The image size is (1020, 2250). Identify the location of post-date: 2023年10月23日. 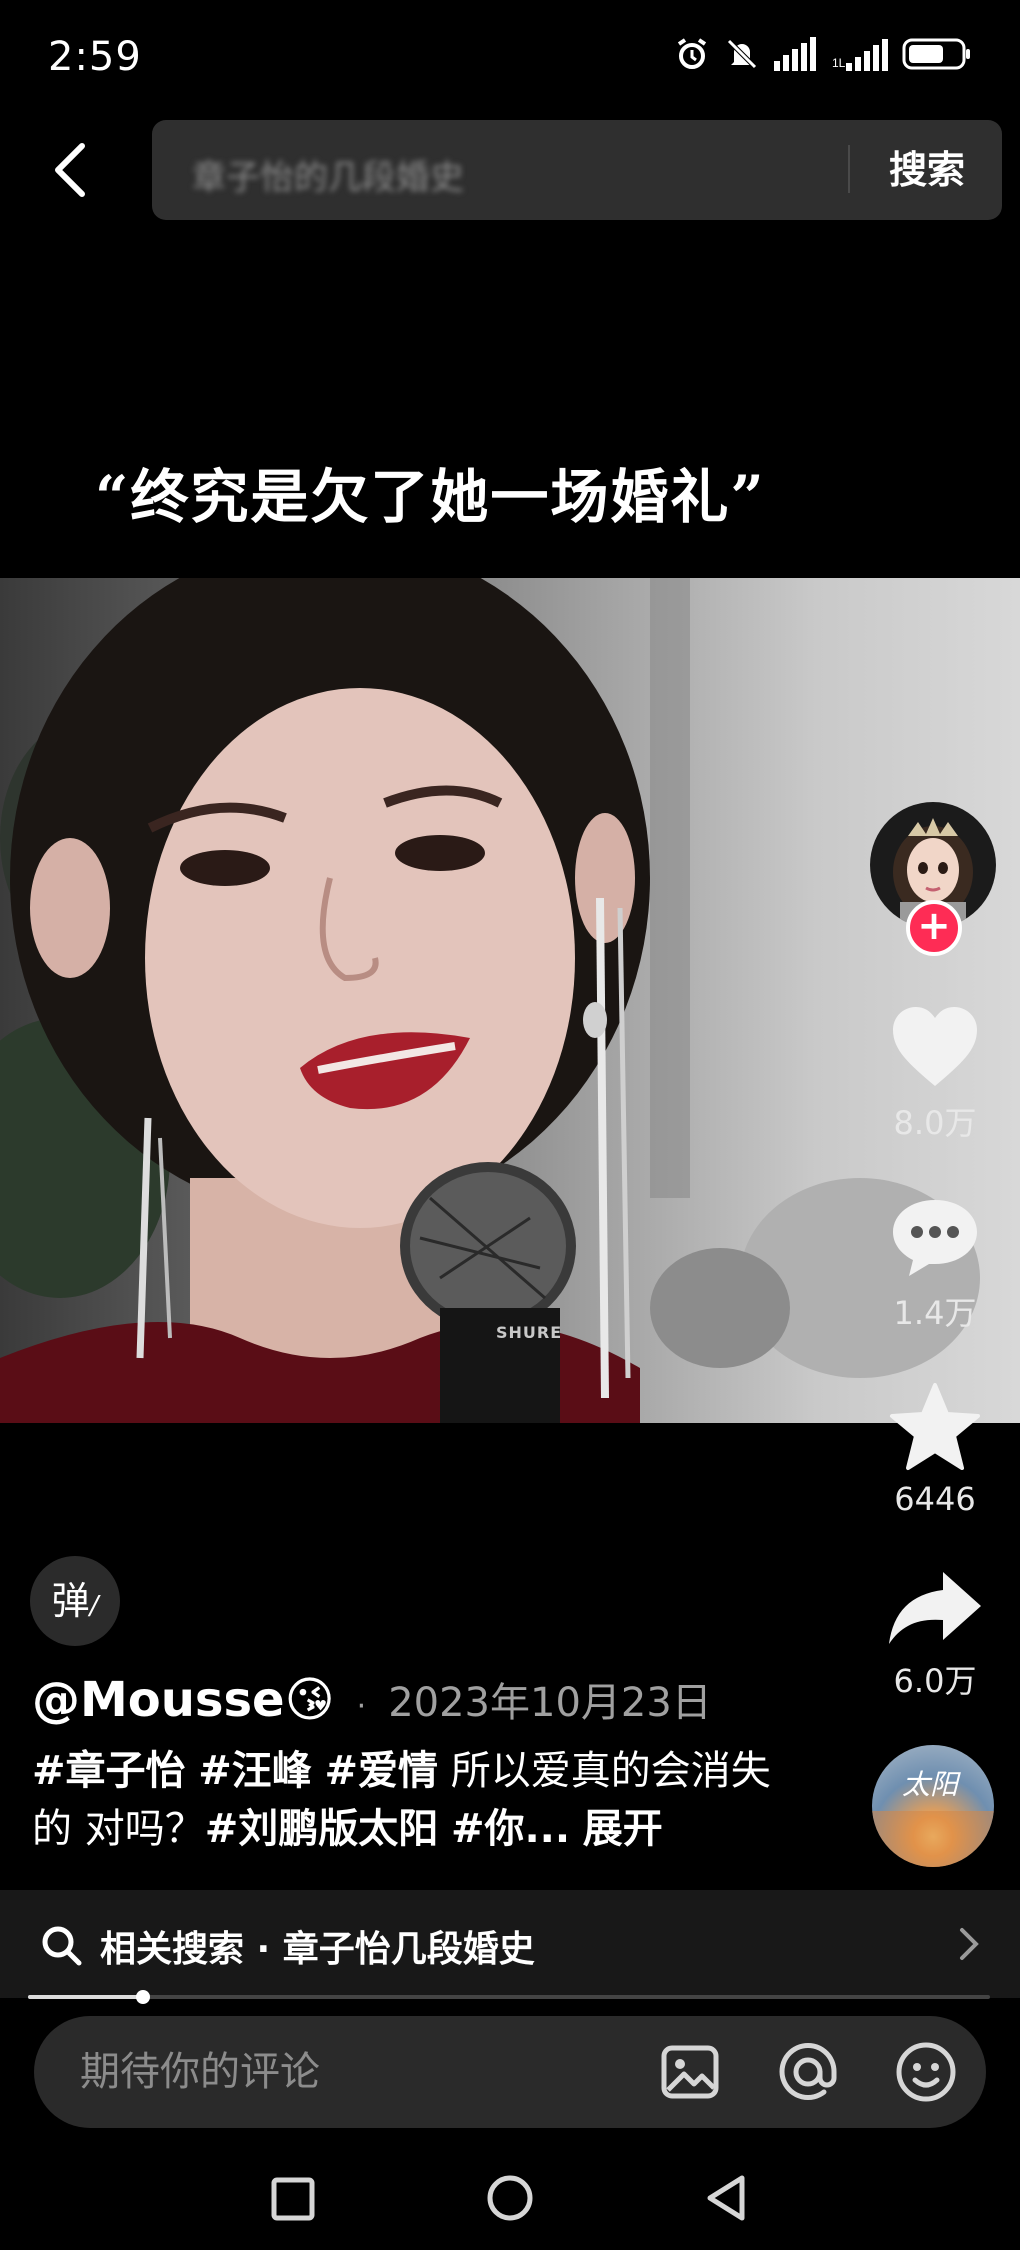
(550, 1703).